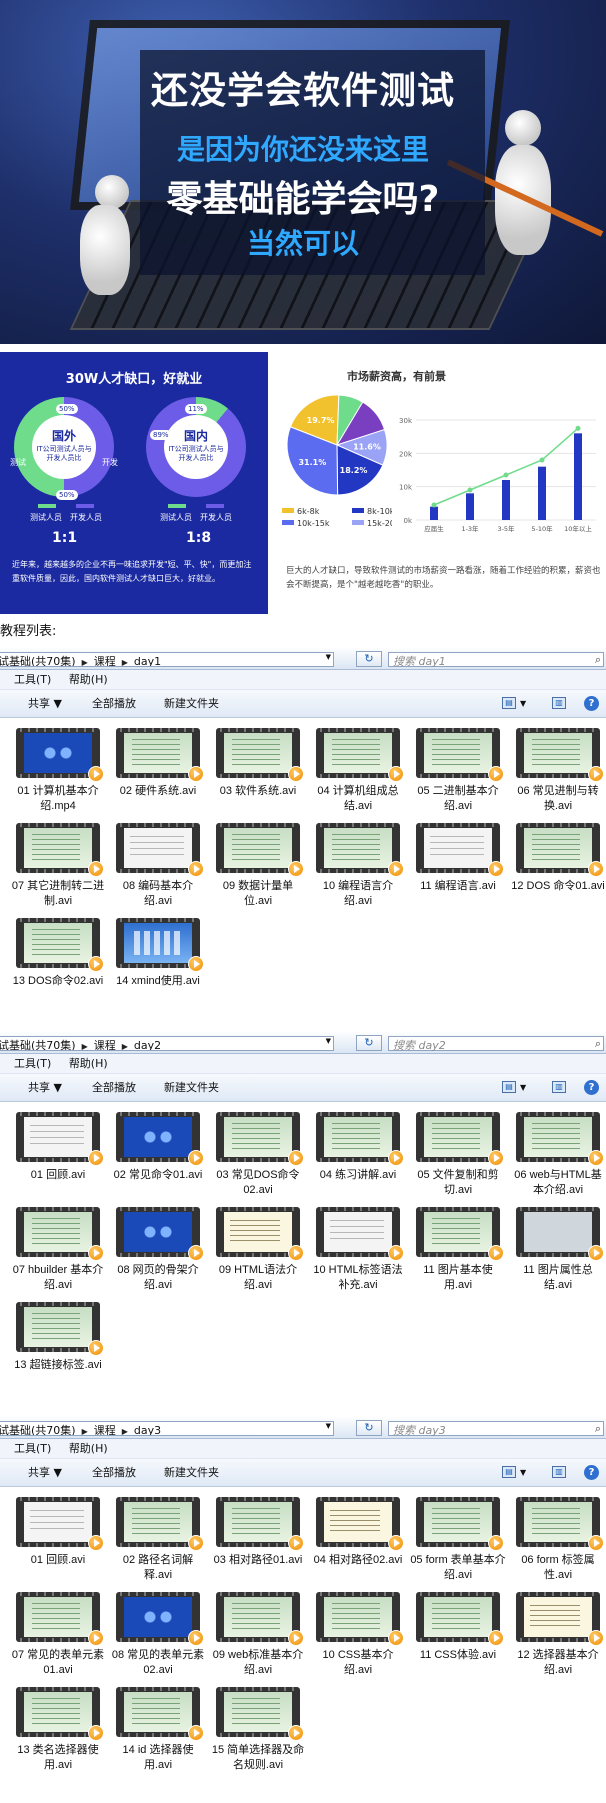 The height and width of the screenshot is (1803, 606). I want to click on video-file-item: 10 编程语言介绍.avi, so click(358, 863).